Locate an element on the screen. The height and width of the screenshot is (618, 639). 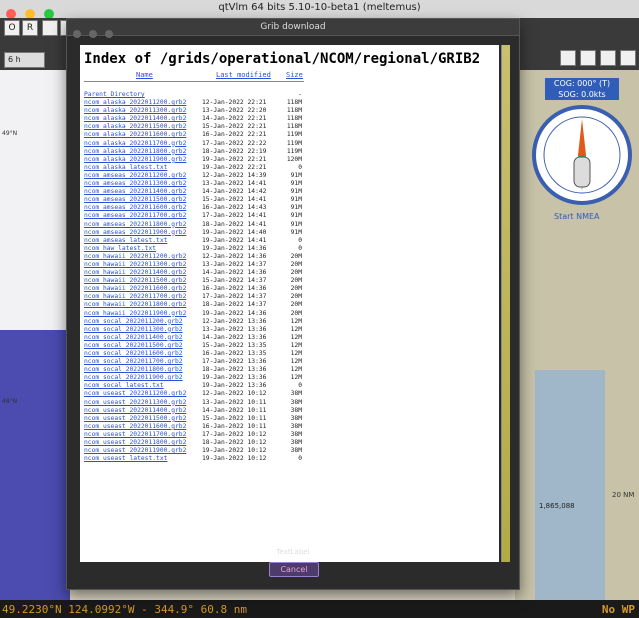
file-link: ncom_useast_2022011500.grb2 is located at coordinates (143, 419).